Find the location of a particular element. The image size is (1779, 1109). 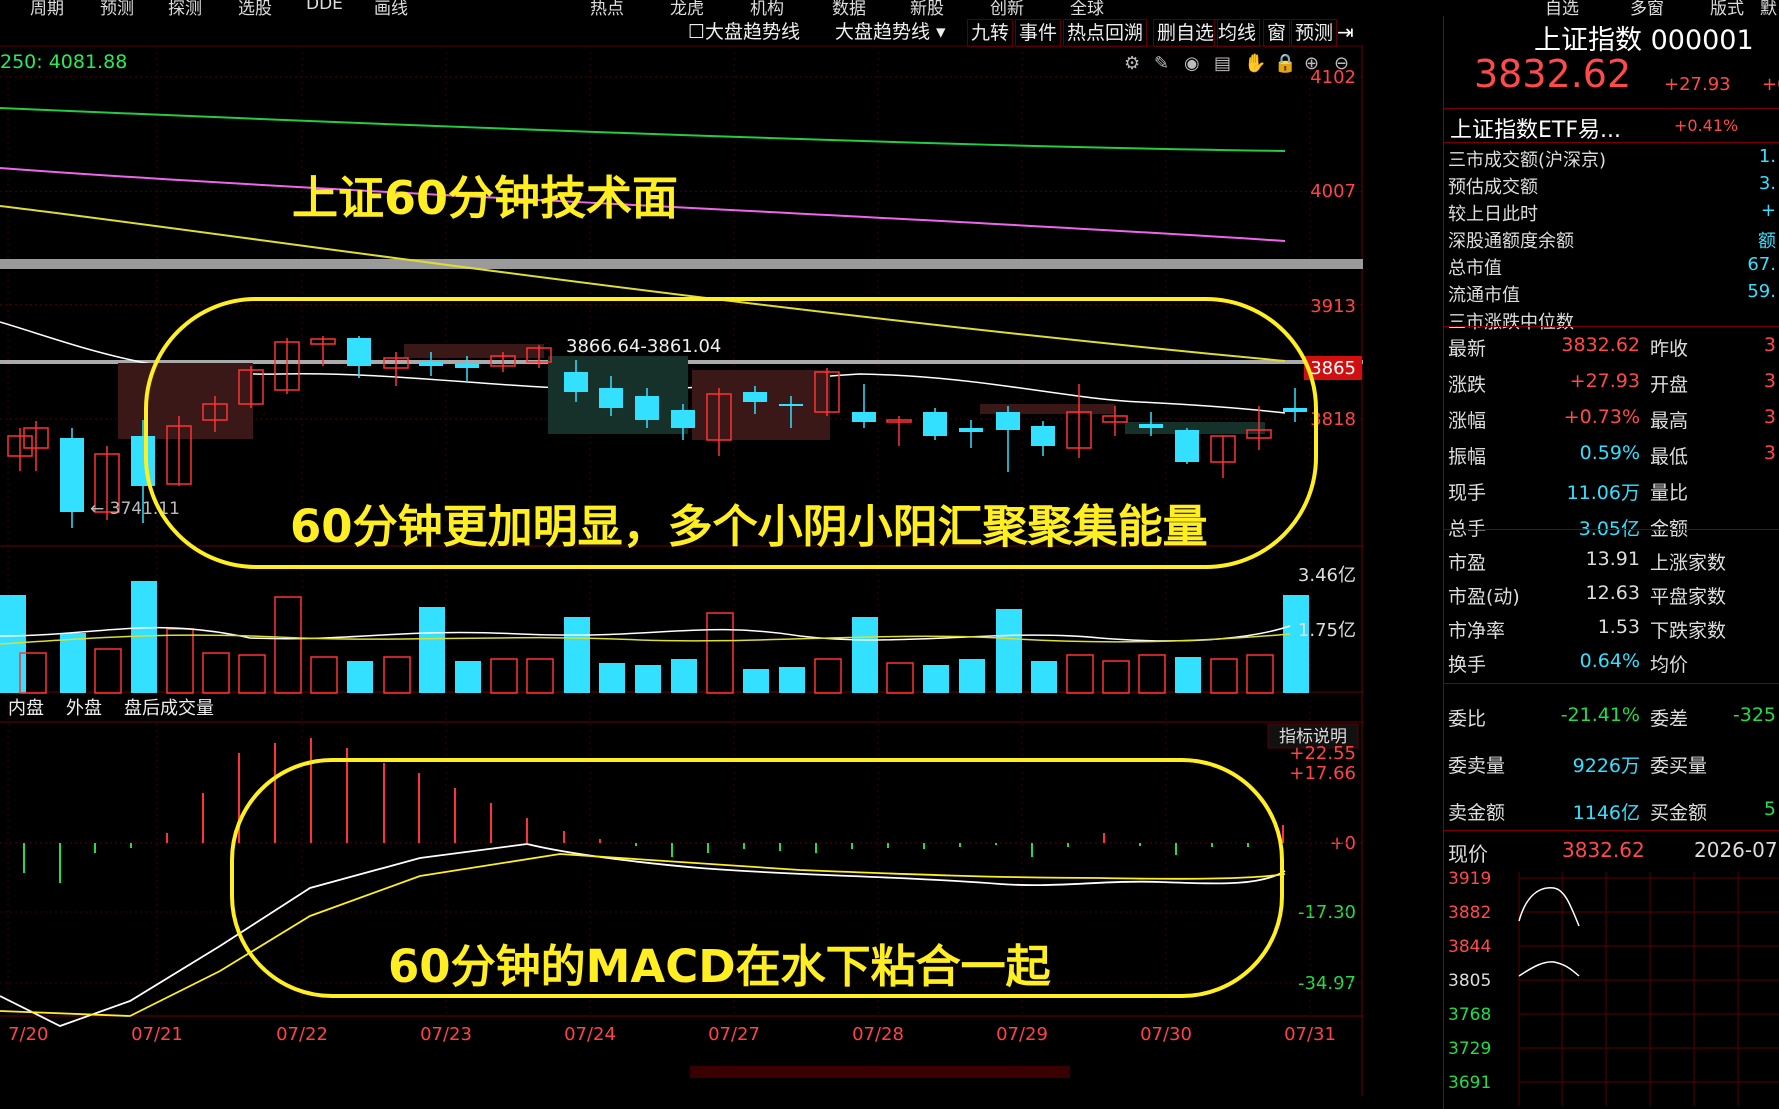

top-nav-item: 默认 is located at coordinates (1769, 8).